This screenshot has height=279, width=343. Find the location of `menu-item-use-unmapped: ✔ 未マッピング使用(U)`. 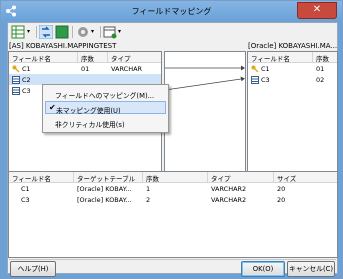

menu-item-use-unmapped: ✔ 未マッピング使用(U) is located at coordinates (105, 108).